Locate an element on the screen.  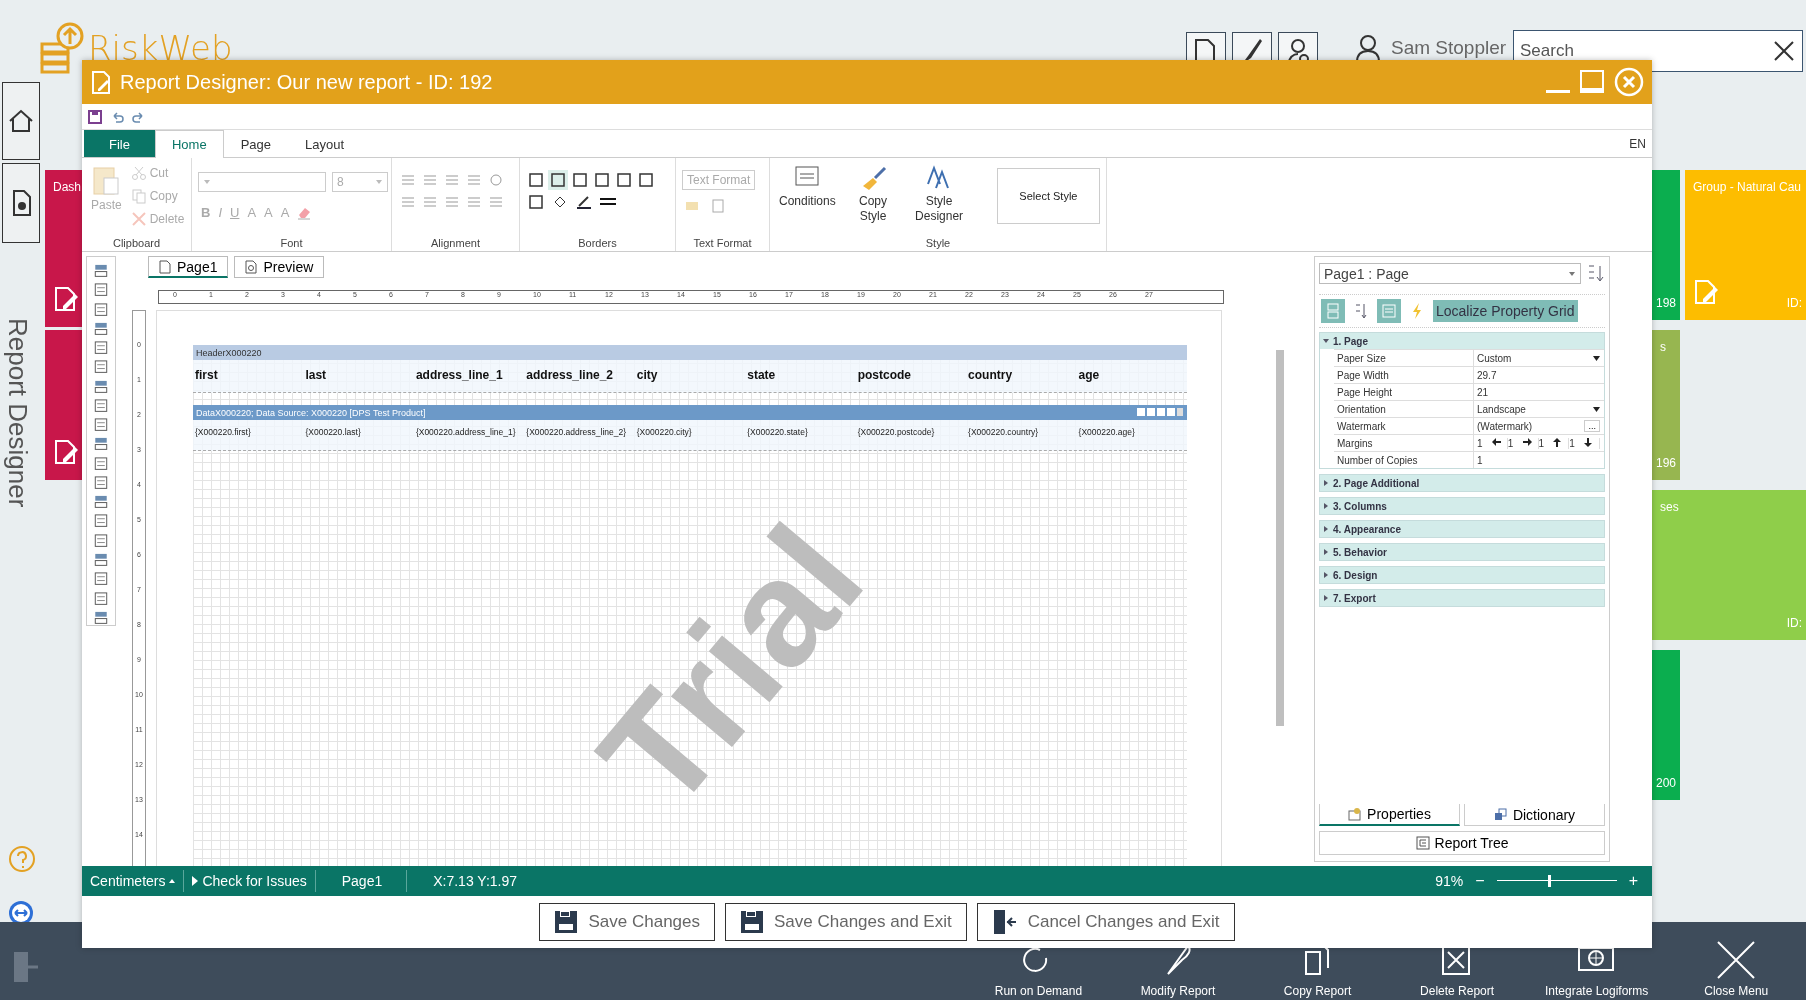
designer-tab: Preview is located at coordinates (279, 267).